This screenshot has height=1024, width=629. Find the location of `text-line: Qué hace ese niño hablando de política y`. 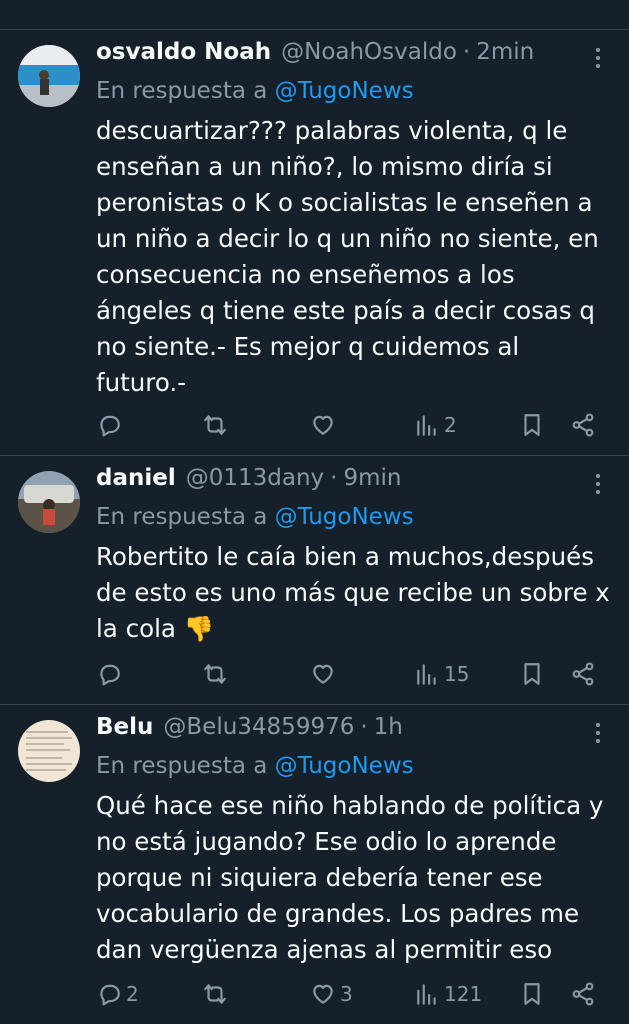

text-line: Qué hace ese niño hablando de política y is located at coordinates (350, 805).